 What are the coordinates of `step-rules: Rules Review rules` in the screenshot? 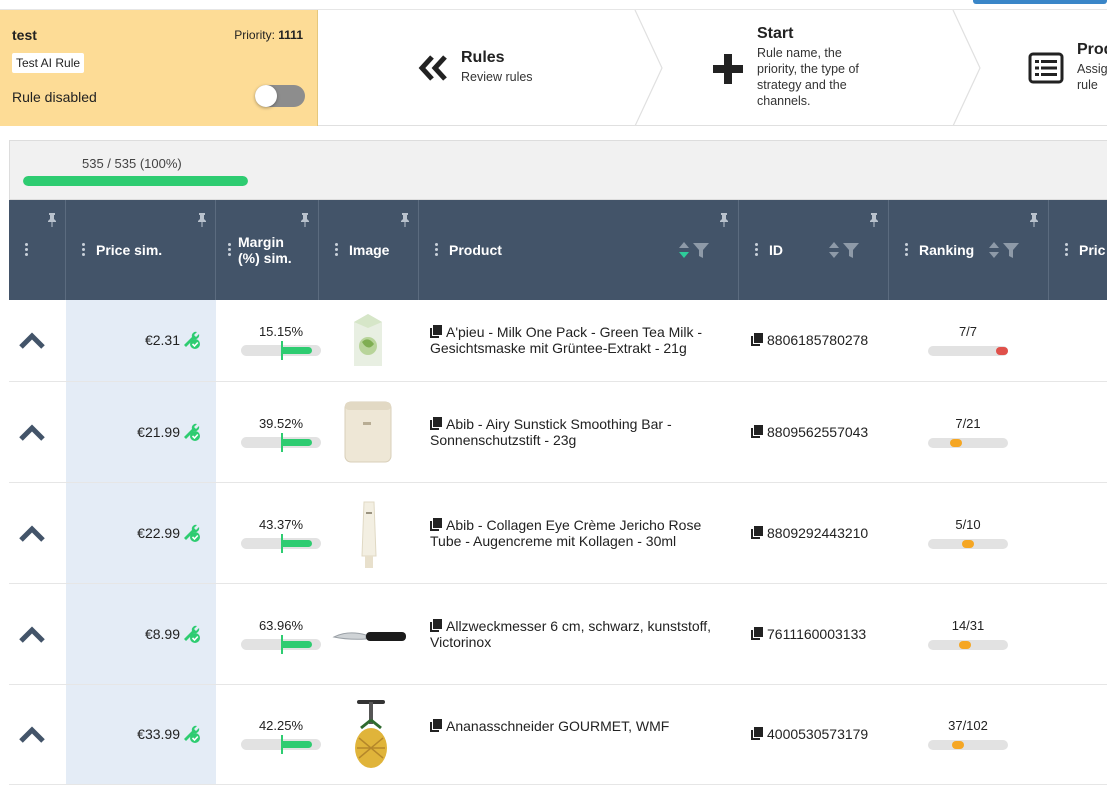 It's located at (477, 67).